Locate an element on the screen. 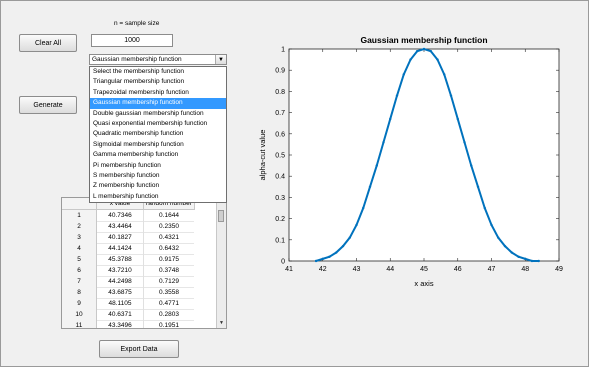 This screenshot has width=589, height=367. y-tick-label: 0.3 is located at coordinates (280, 198).